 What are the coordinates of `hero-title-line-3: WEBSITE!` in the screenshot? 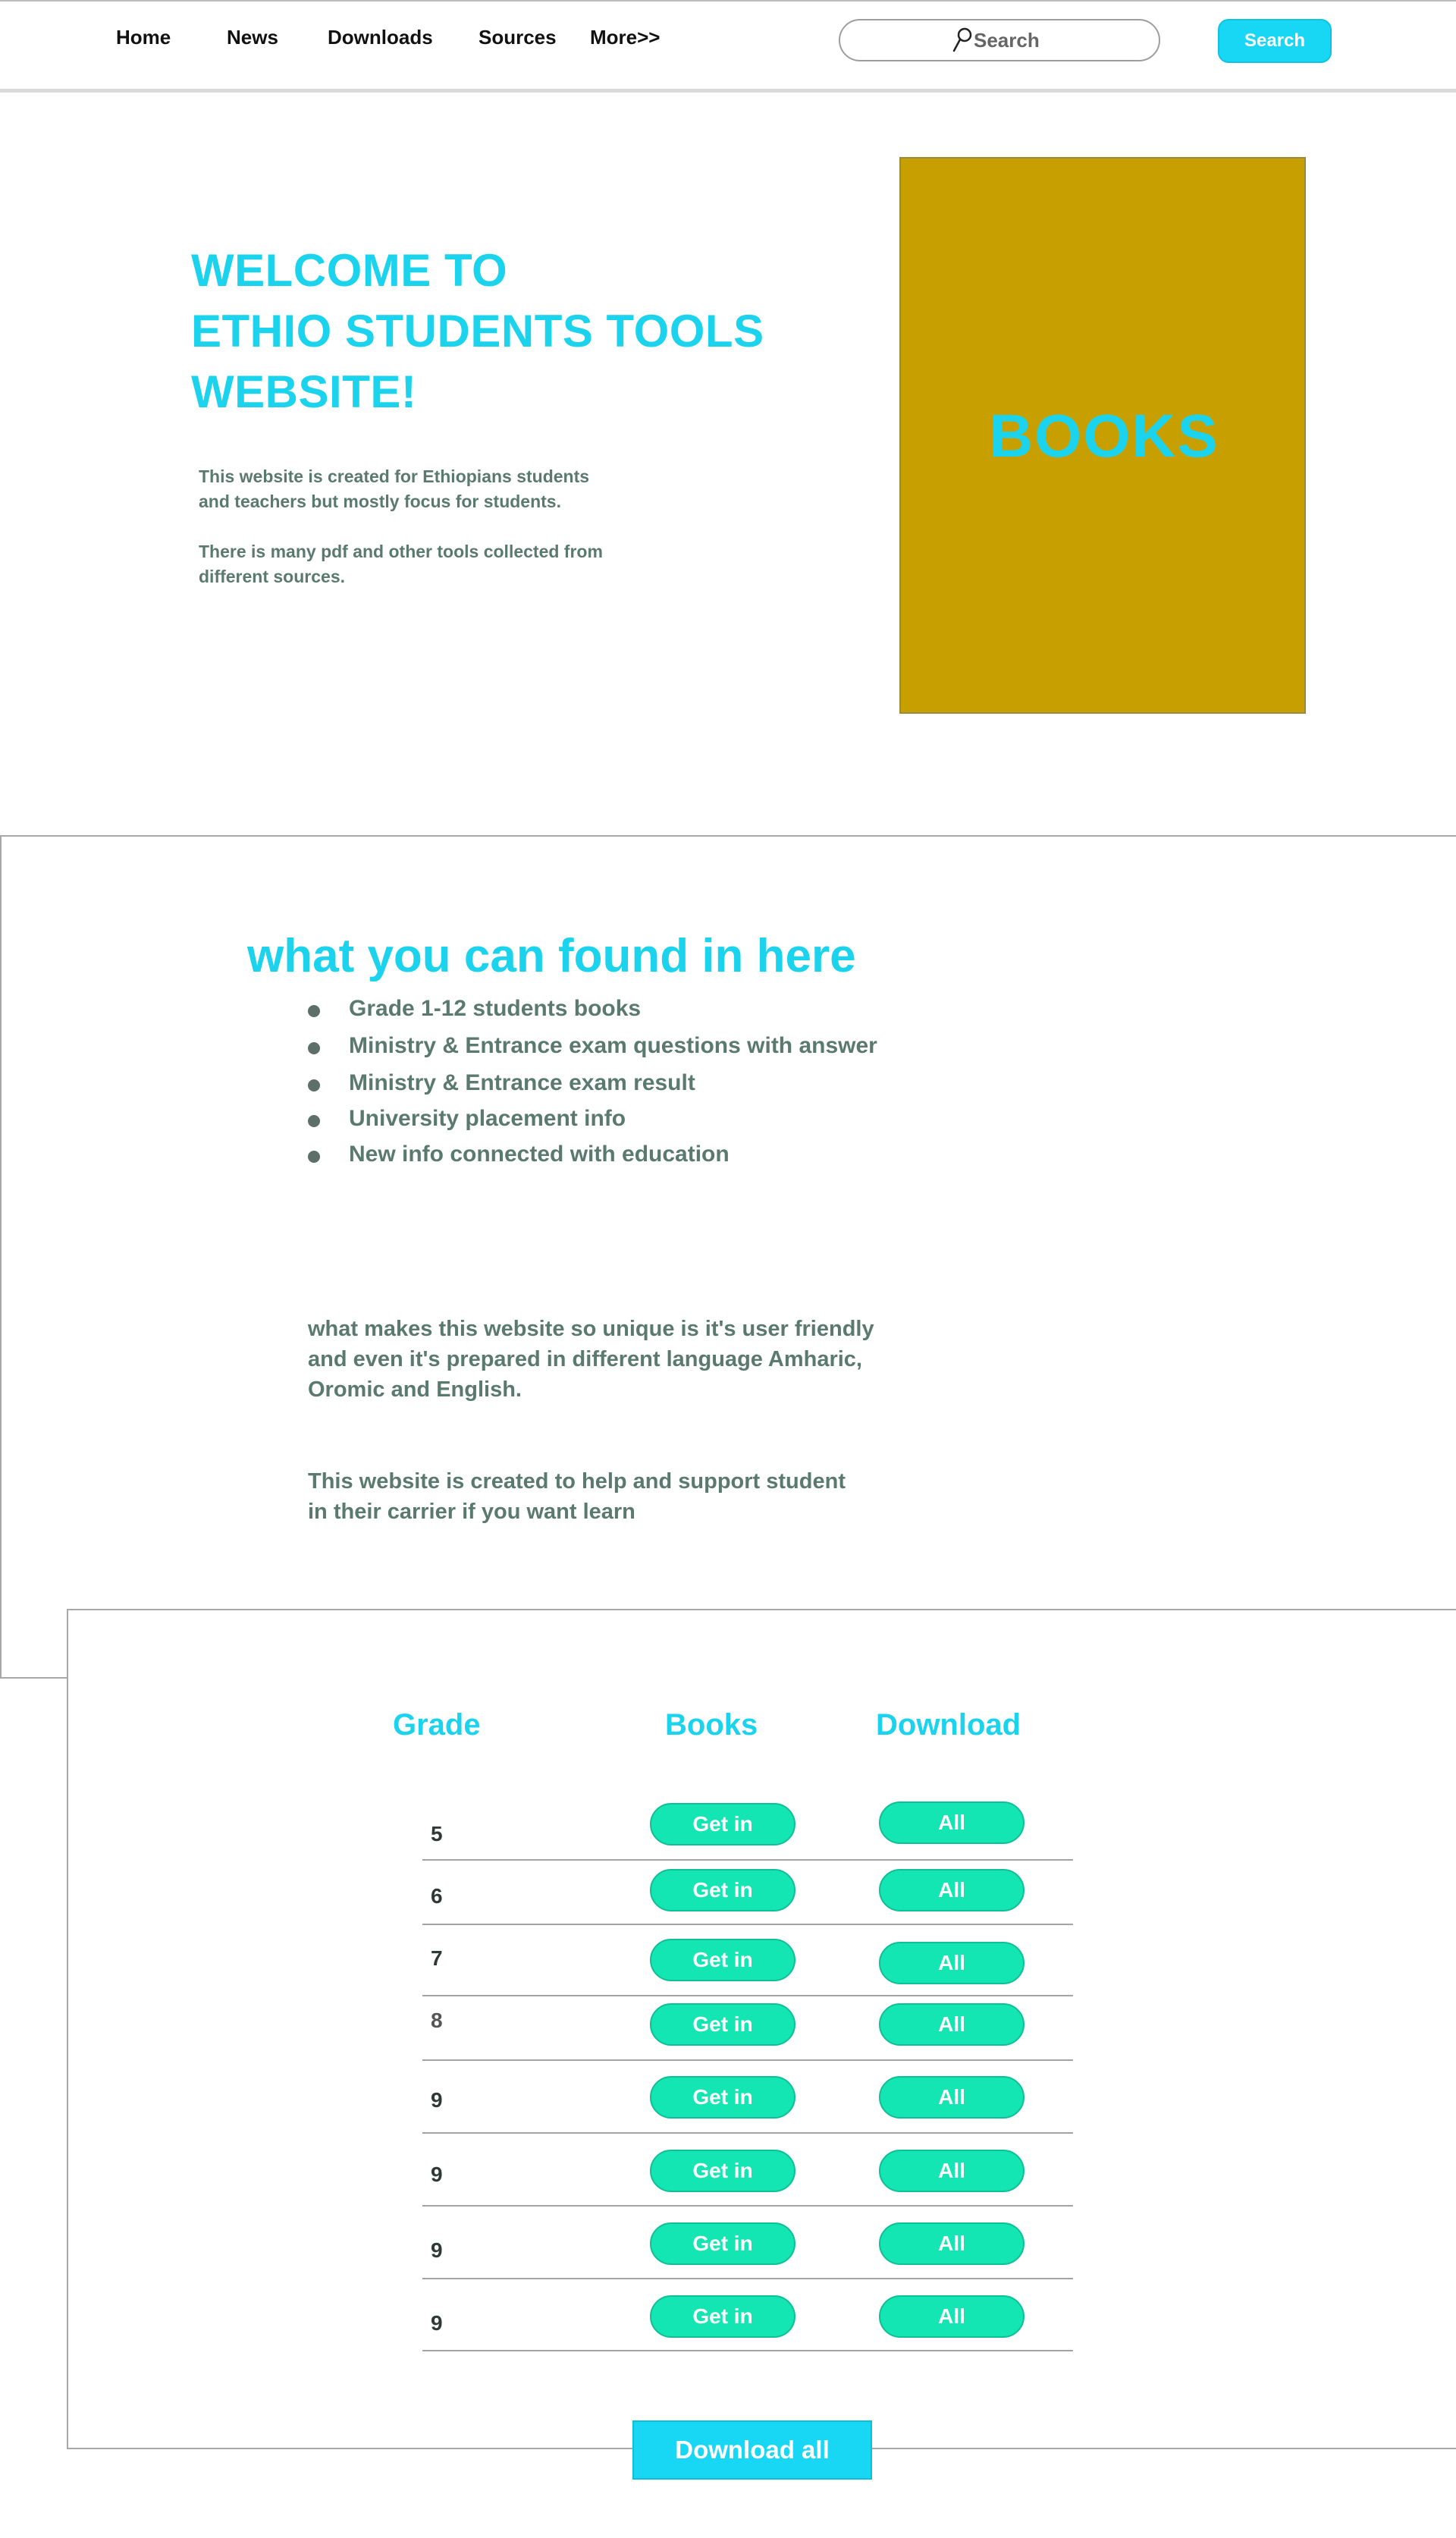 It's located at (304, 392).